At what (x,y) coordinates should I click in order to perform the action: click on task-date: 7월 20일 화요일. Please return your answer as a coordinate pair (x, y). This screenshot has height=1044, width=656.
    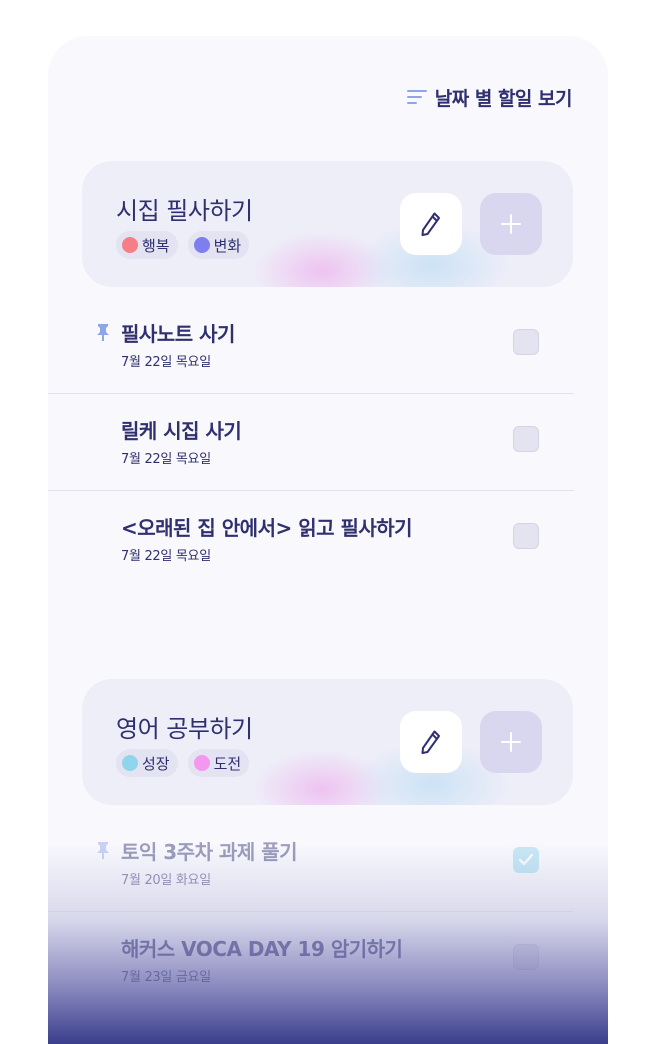
    Looking at the image, I should click on (166, 880).